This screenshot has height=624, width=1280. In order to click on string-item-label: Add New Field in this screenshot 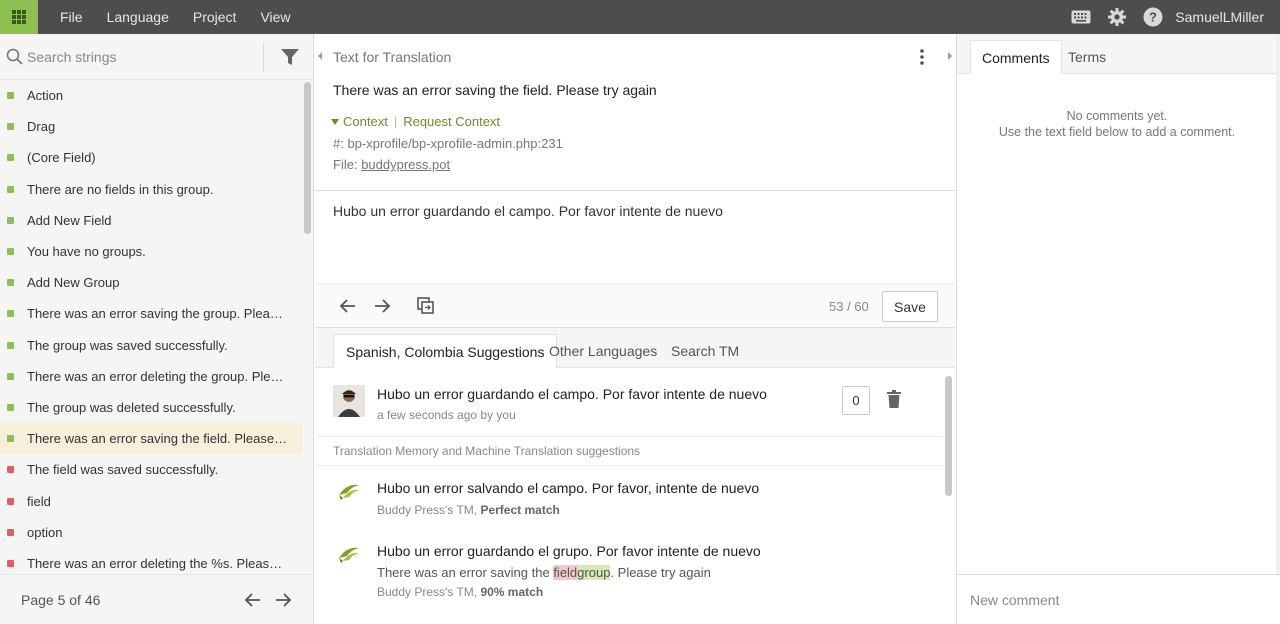, I will do `click(69, 220)`.